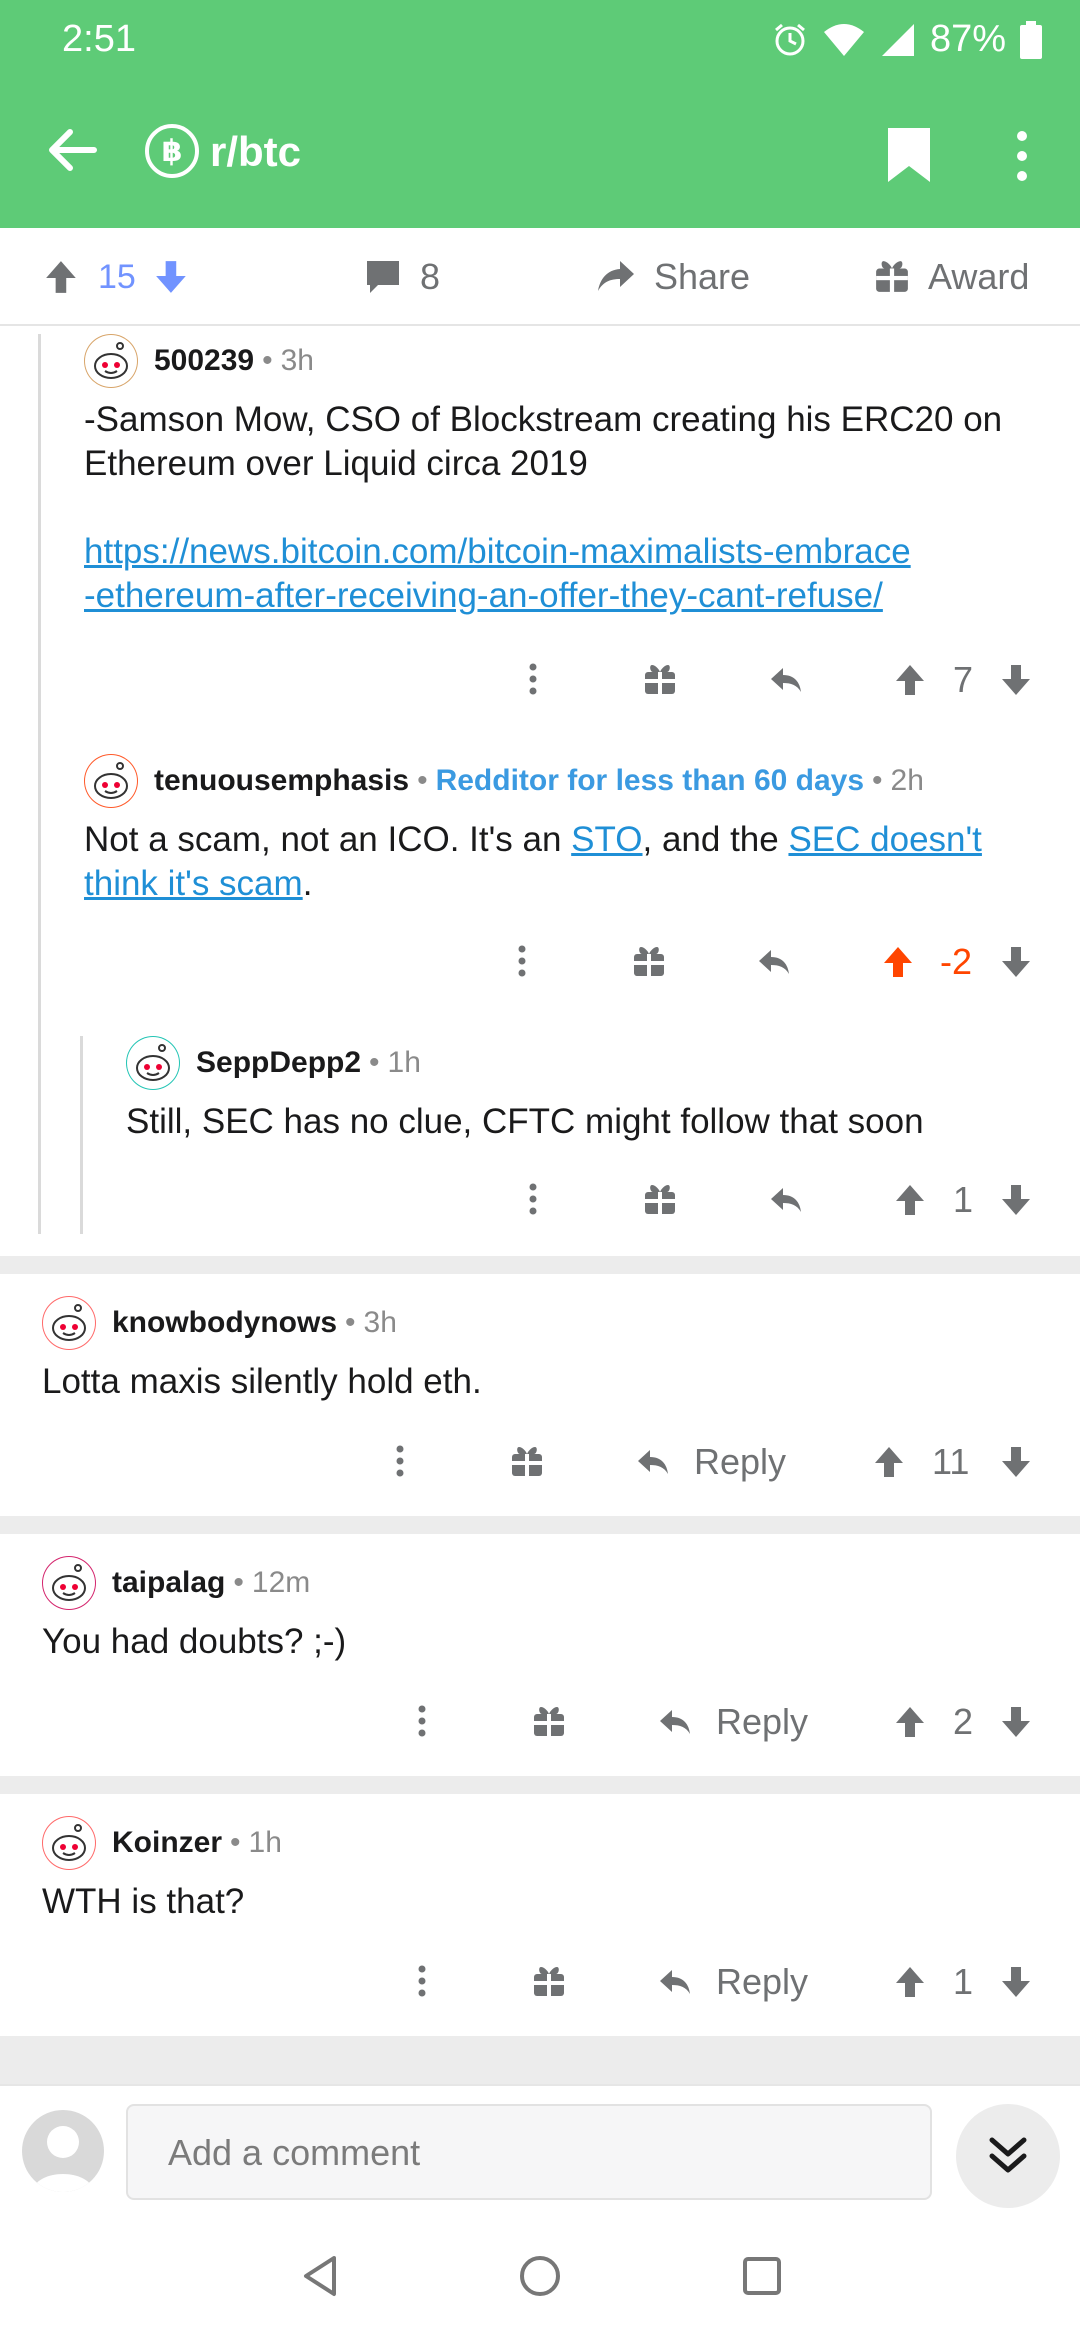  What do you see at coordinates (1022, 156) in the screenshot?
I see `more-options-icon` at bounding box center [1022, 156].